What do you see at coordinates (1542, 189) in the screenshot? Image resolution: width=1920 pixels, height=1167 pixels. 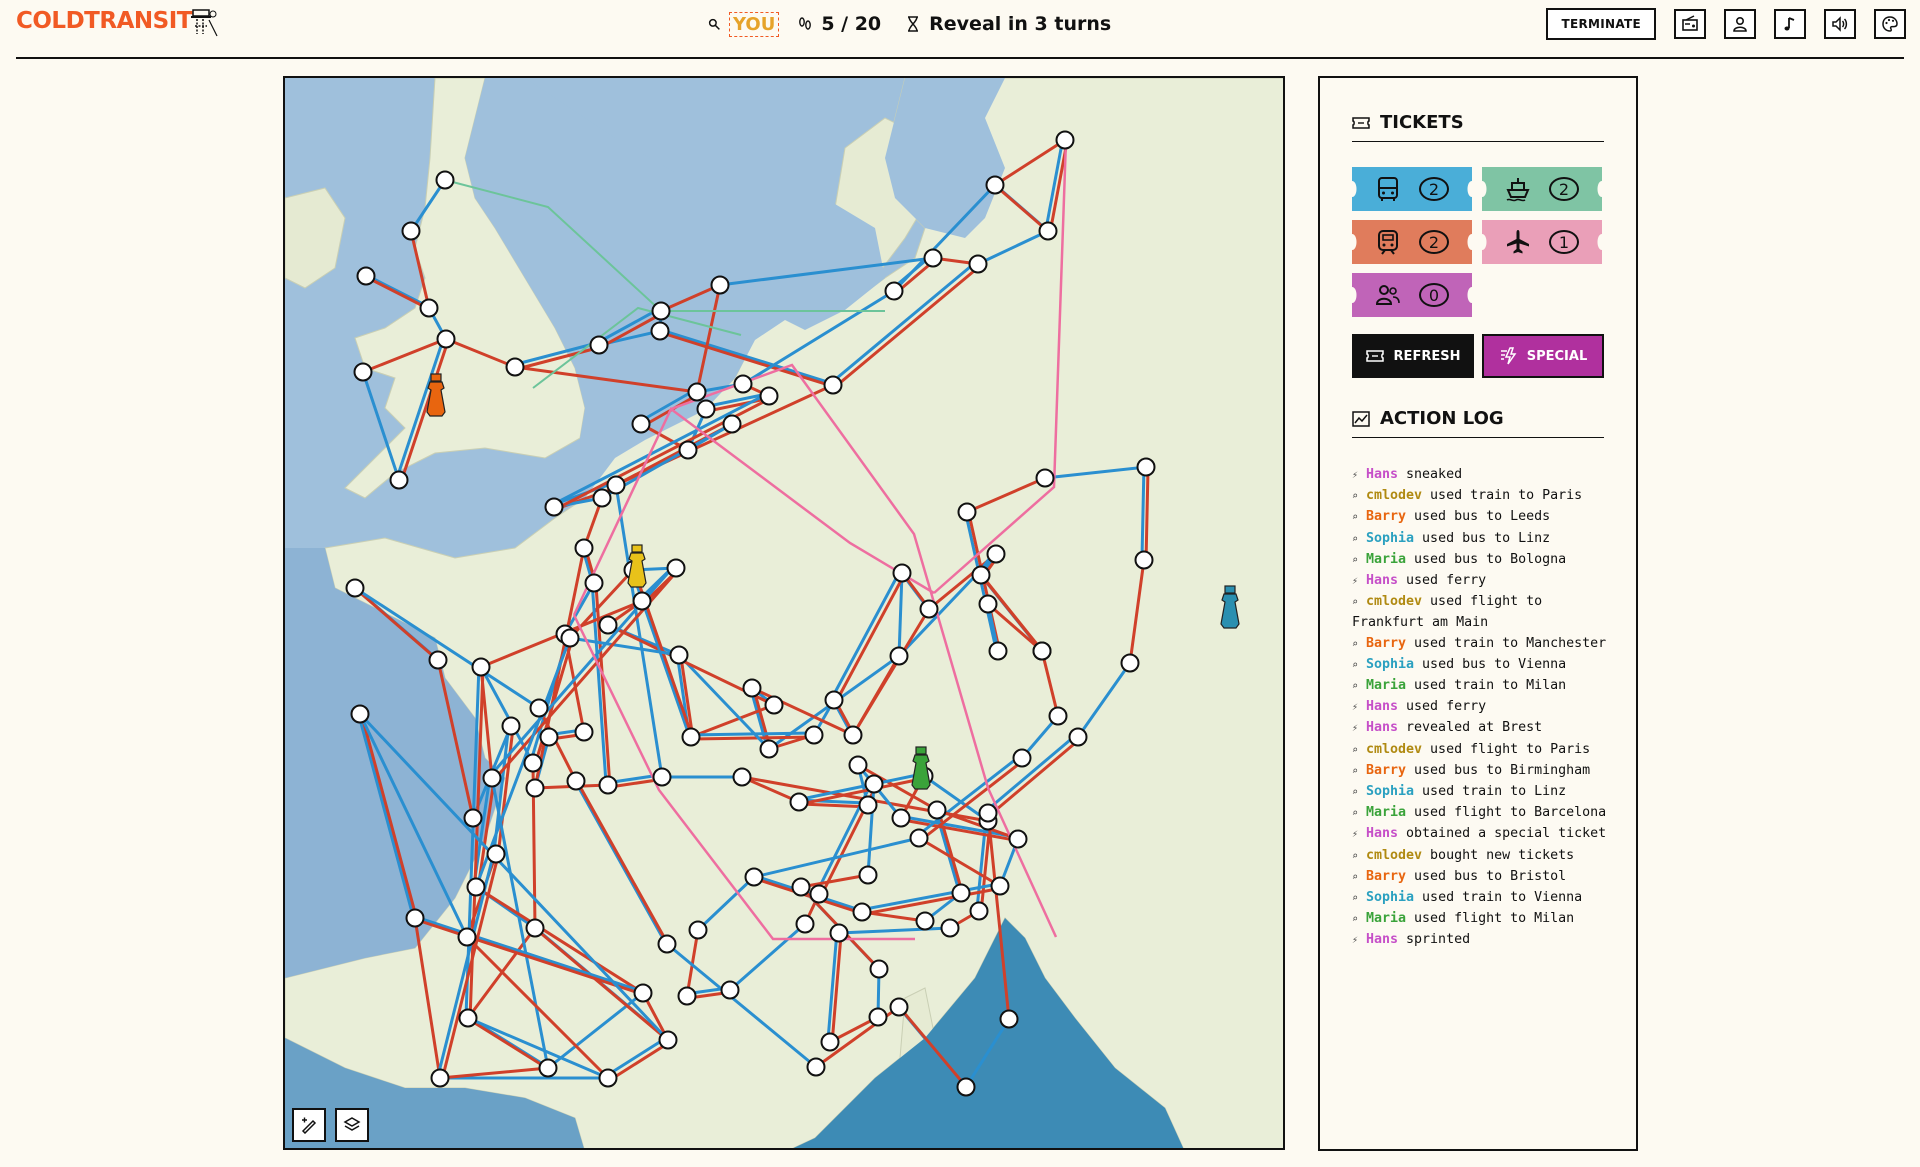 I see `ferry-ticket: 2` at bounding box center [1542, 189].